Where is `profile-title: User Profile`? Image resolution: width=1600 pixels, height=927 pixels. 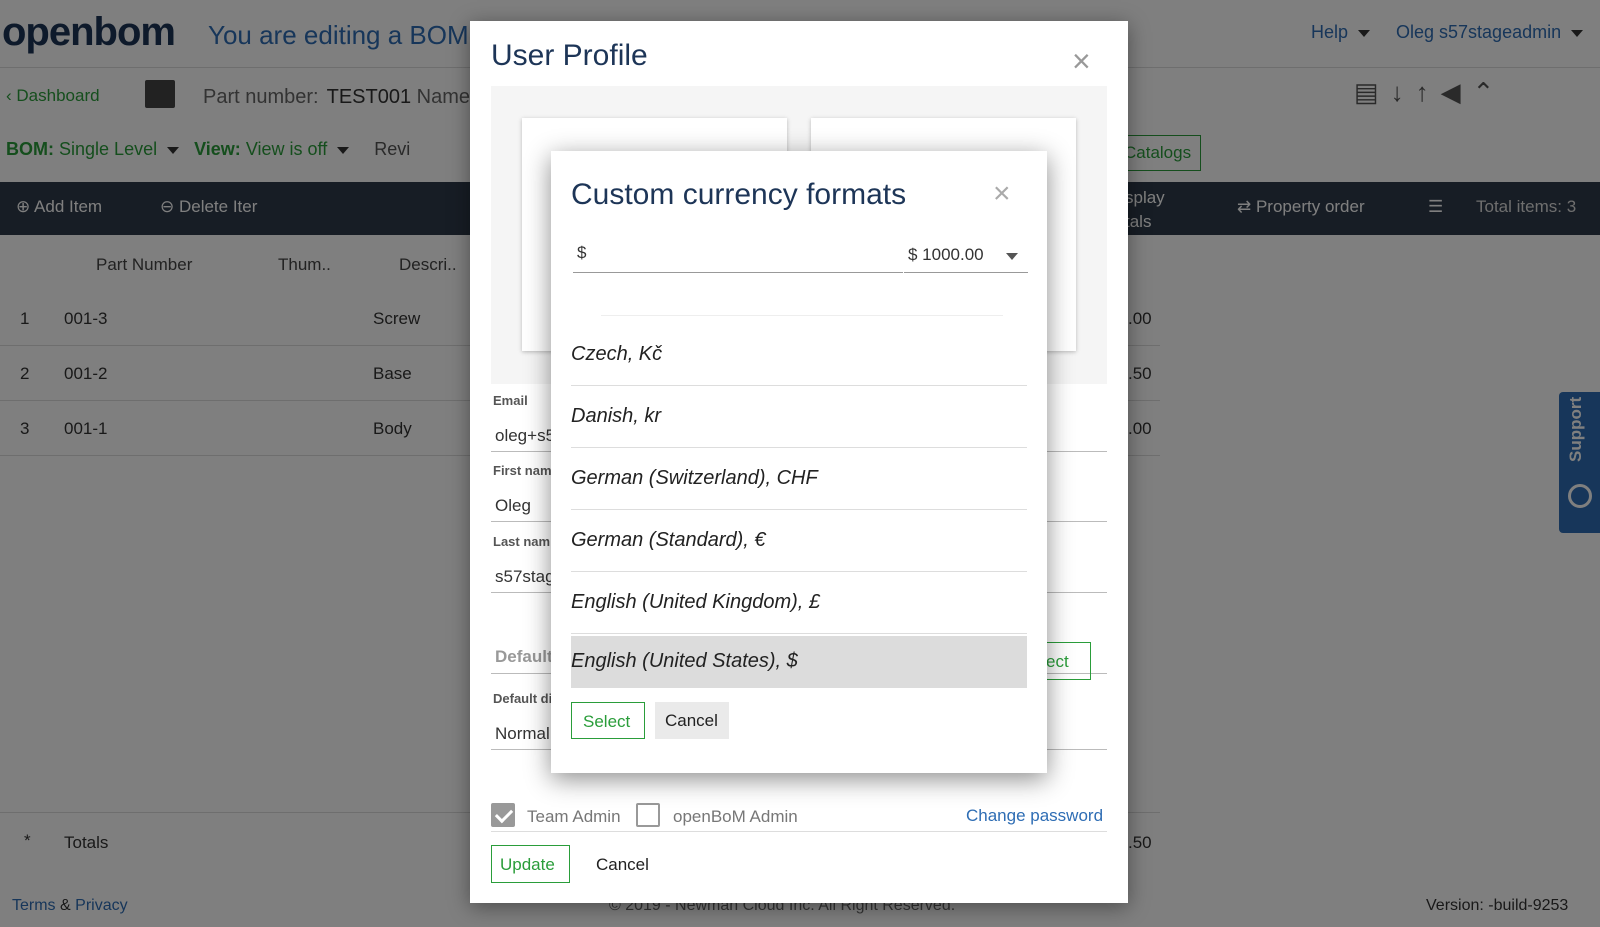 profile-title: User Profile is located at coordinates (569, 55).